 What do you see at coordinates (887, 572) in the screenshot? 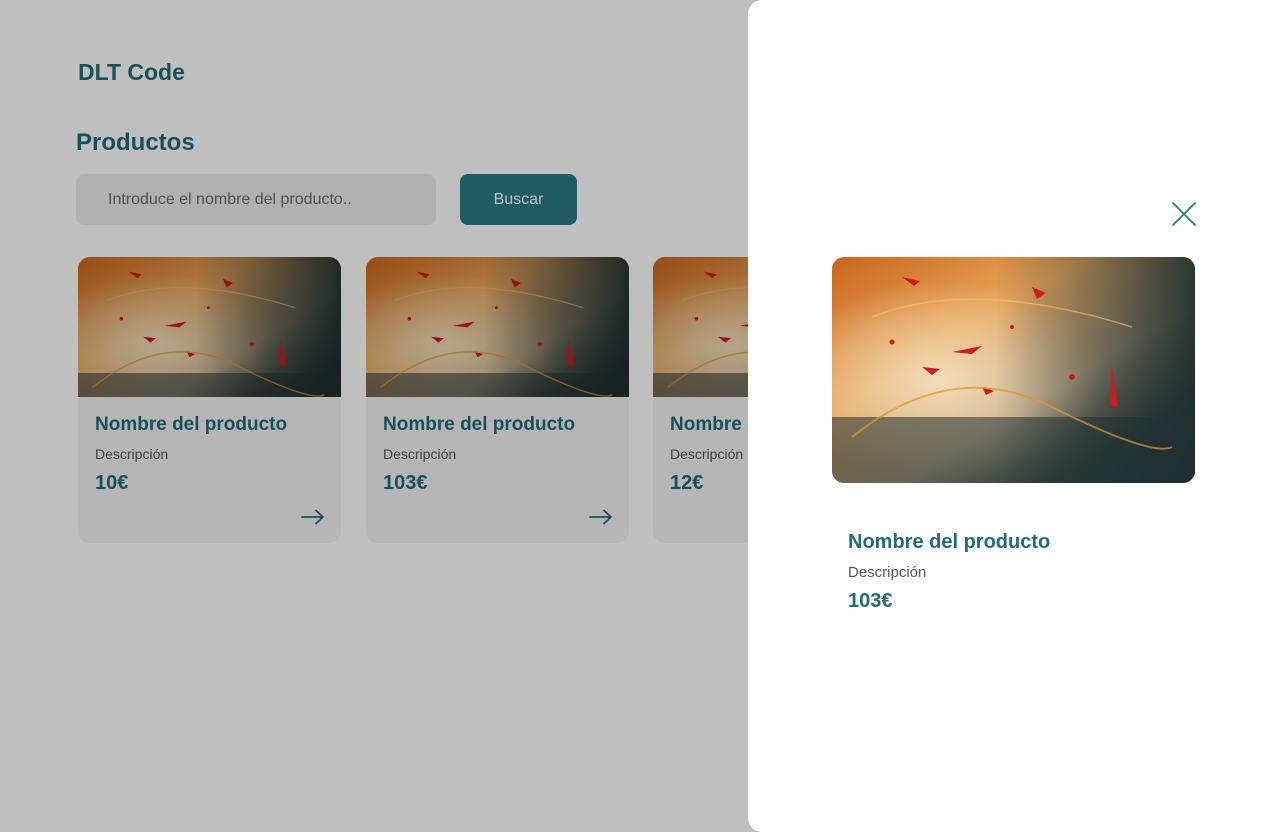
I see `product-detail-description: Descripción` at bounding box center [887, 572].